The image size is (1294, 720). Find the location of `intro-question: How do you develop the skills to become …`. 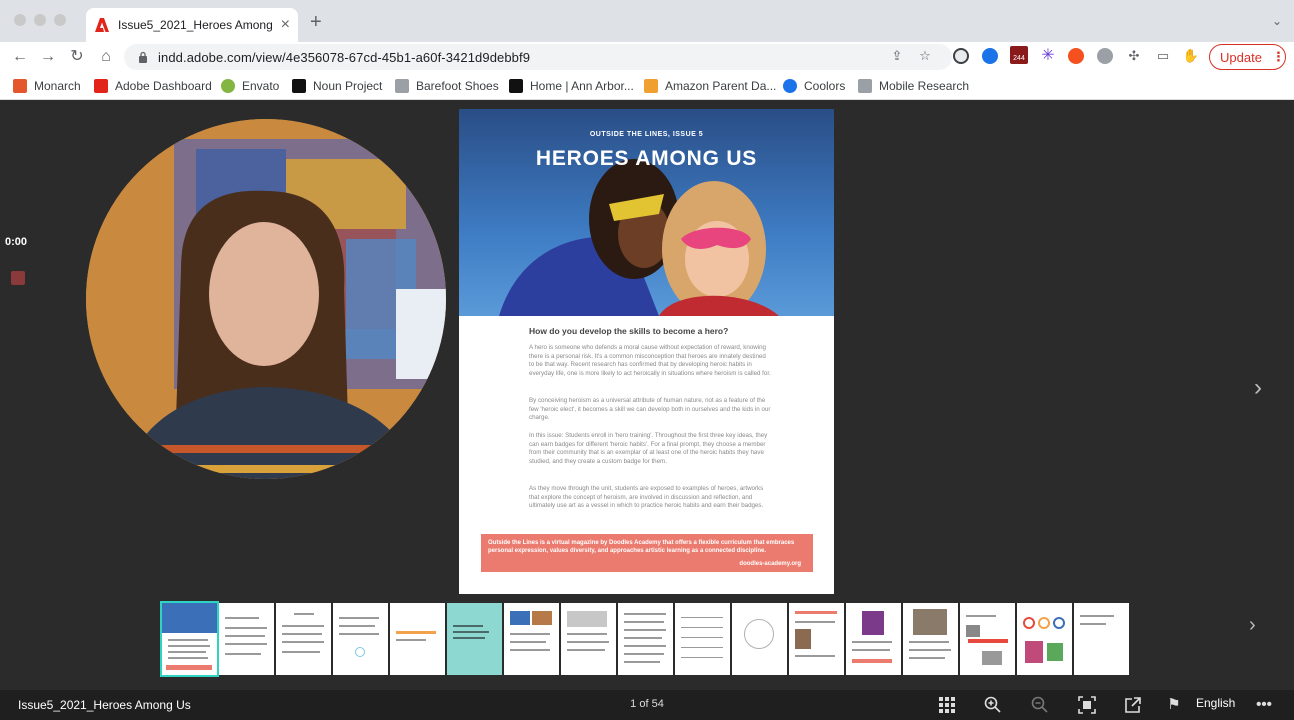

intro-question: How do you develop the skills to become … is located at coordinates (629, 331).